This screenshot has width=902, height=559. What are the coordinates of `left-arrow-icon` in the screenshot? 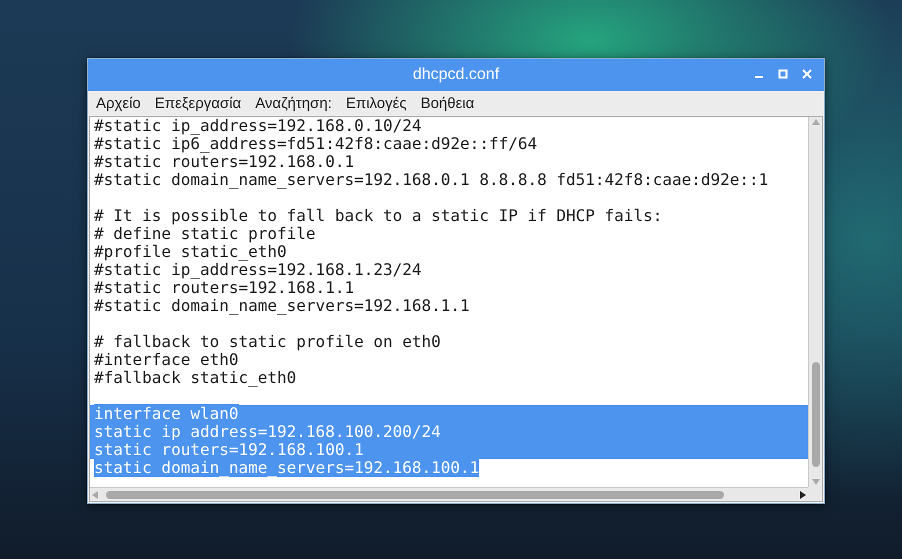 It's located at (95, 494).